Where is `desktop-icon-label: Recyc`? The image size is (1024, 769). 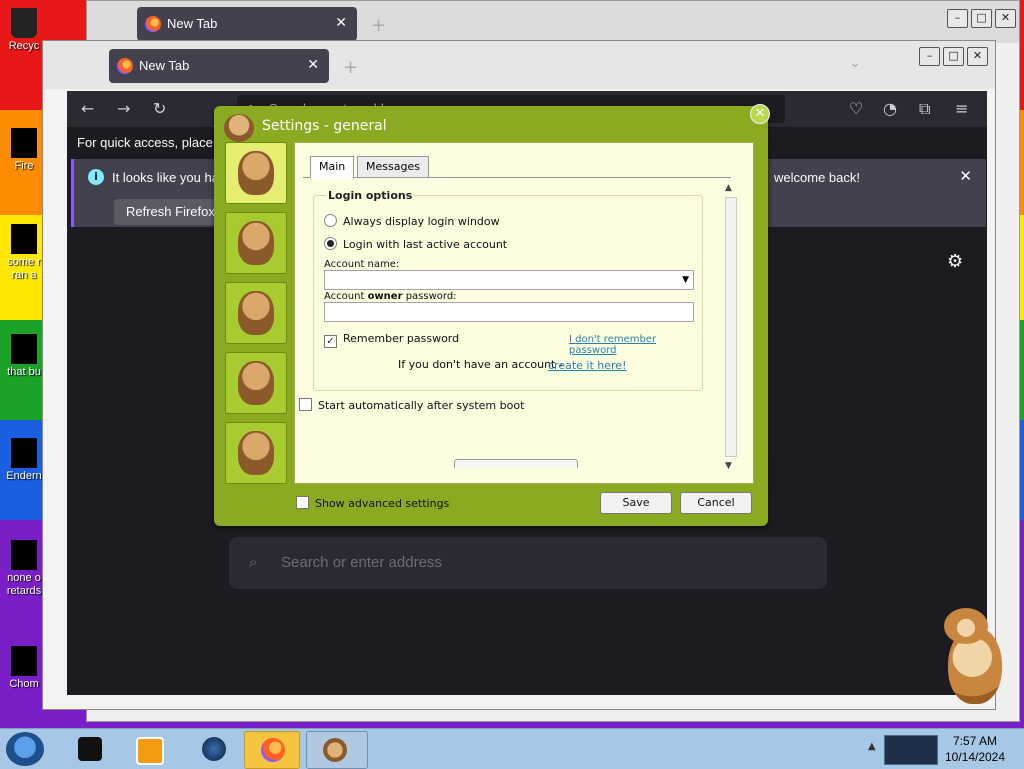 desktop-icon-label: Recyc is located at coordinates (24, 46).